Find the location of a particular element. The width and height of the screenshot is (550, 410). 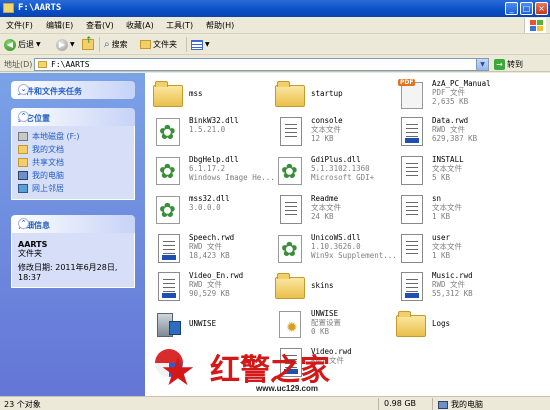

file-size: 90,529 KB is located at coordinates (209, 293).